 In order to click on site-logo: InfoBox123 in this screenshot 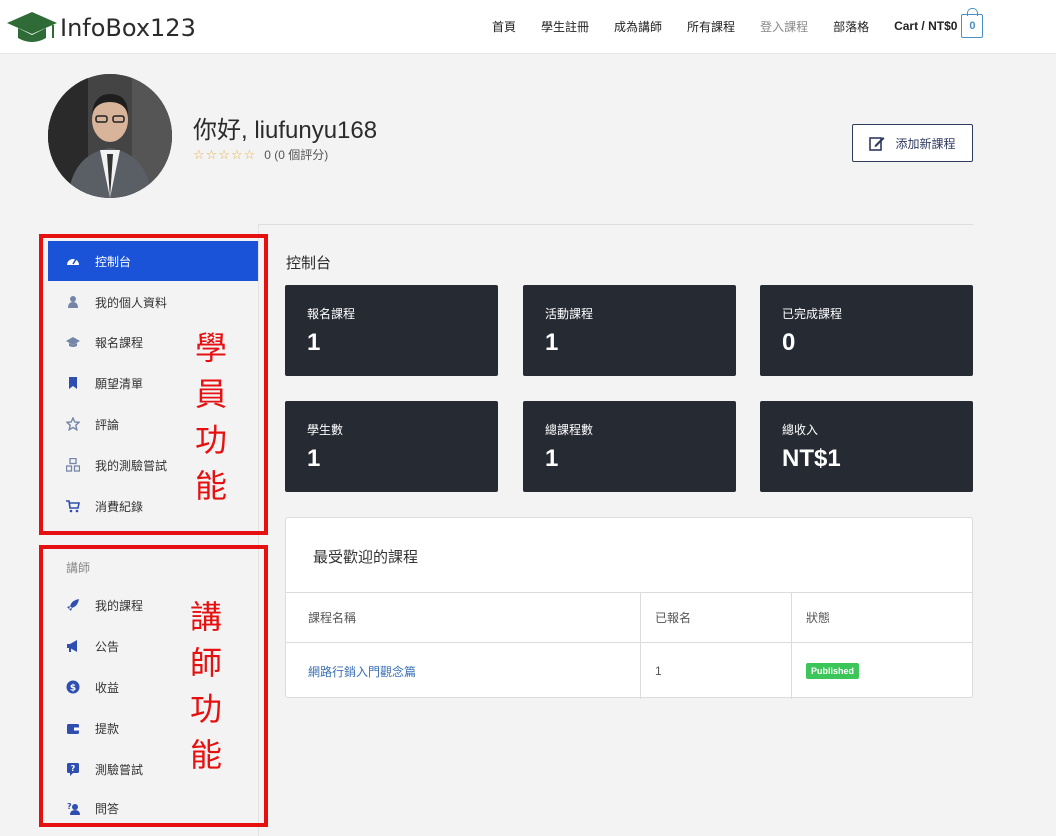, I will do `click(105, 28)`.